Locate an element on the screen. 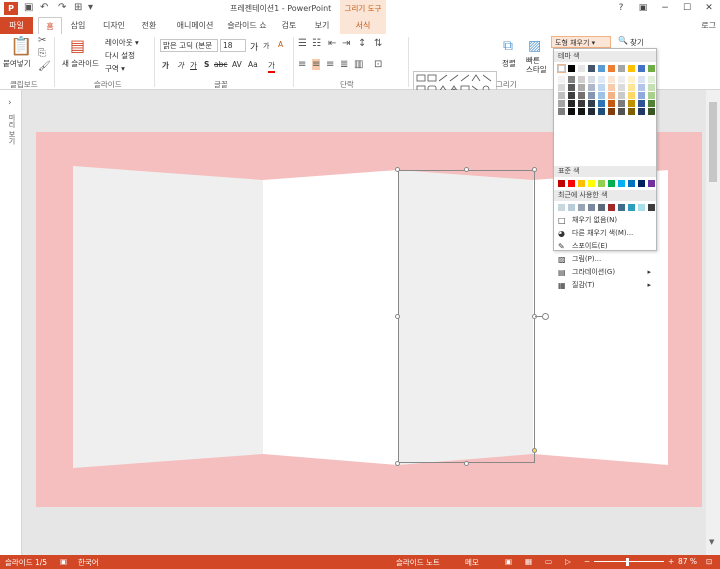  language-indicator: 한국어 is located at coordinates (88, 562).